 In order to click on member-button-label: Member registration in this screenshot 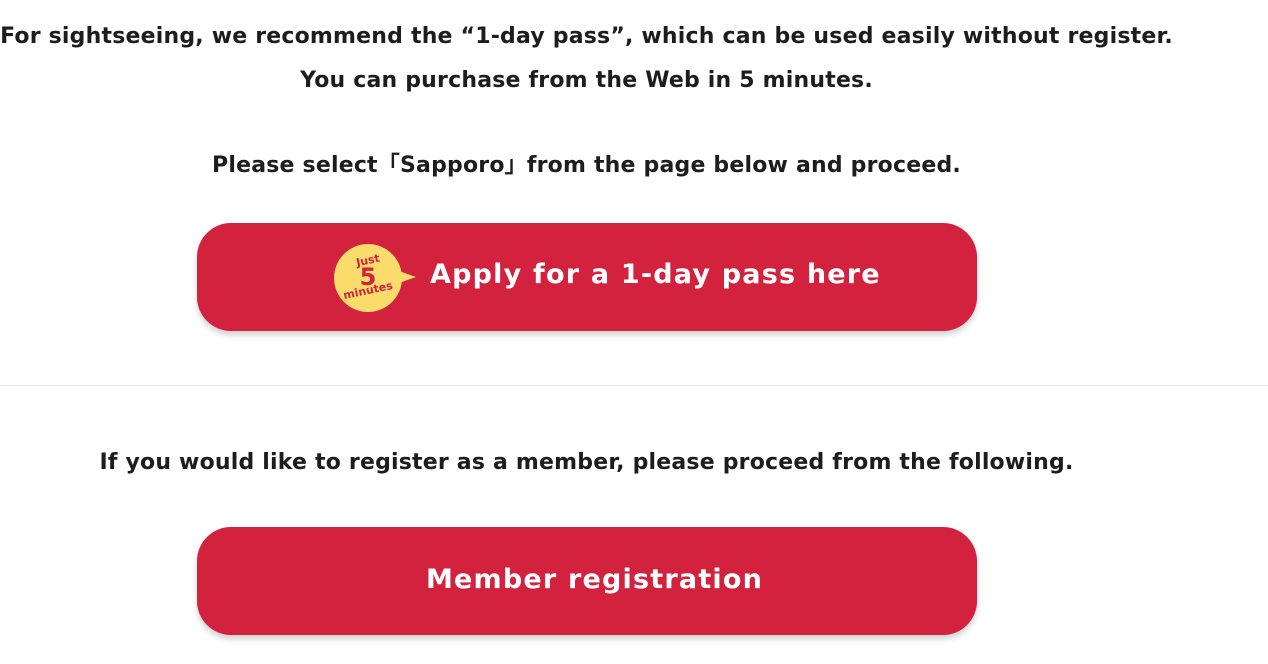, I will do `click(594, 579)`.